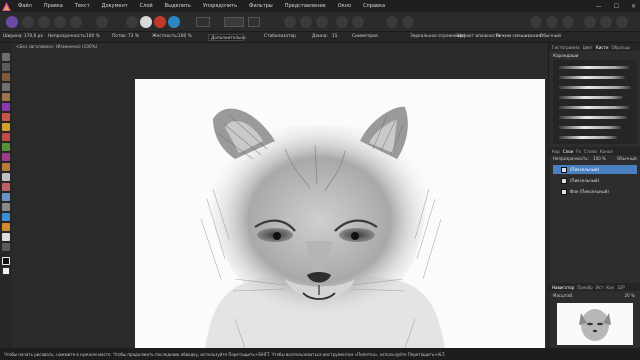 The height and width of the screenshot is (360, 640). Describe the element at coordinates (6, 57) in the screenshot. I see `move-tool-icon` at that location.